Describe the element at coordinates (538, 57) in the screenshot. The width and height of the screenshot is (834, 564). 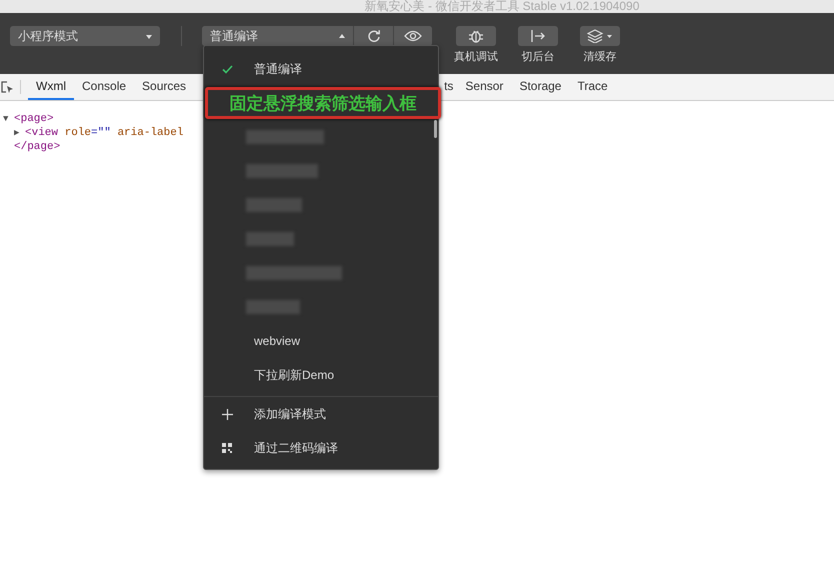
I see `toolbar-label: 切后台` at that location.